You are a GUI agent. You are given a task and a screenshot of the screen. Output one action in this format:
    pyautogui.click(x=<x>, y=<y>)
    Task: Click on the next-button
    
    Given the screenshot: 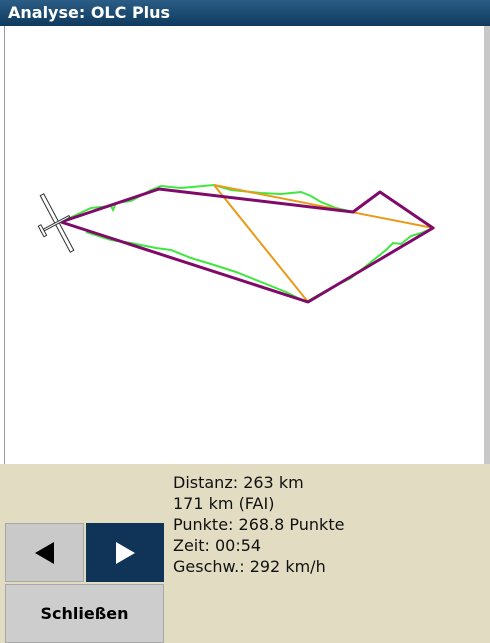 What is the action you would take?
    pyautogui.click(x=125, y=552)
    